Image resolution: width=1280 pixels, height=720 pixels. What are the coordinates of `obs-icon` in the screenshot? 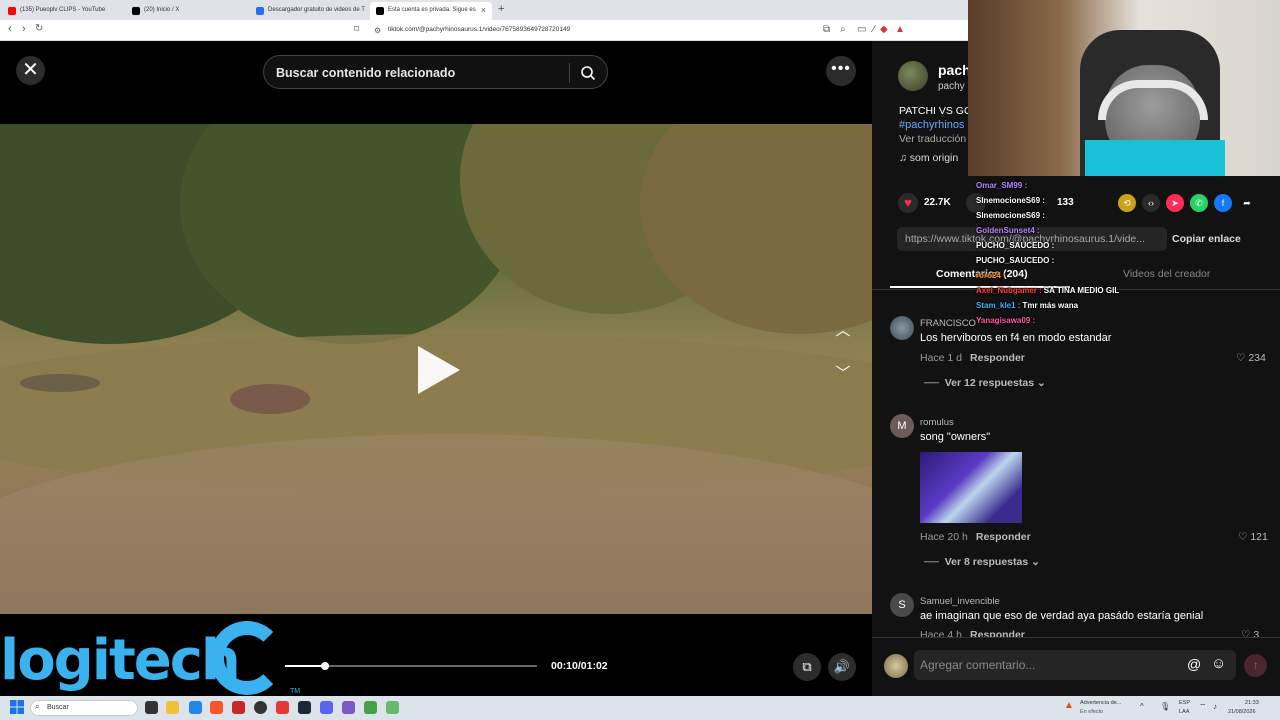 It's located at (260, 707).